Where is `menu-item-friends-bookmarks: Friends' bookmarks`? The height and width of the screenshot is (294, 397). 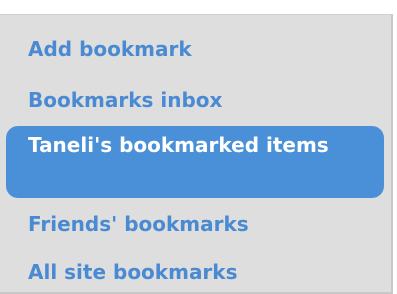 menu-item-friends-bookmarks: Friends' bookmarks is located at coordinates (138, 224).